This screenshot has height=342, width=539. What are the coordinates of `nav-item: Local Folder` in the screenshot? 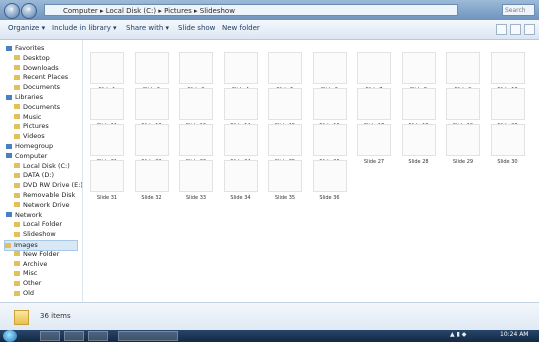 It's located at (38, 224).